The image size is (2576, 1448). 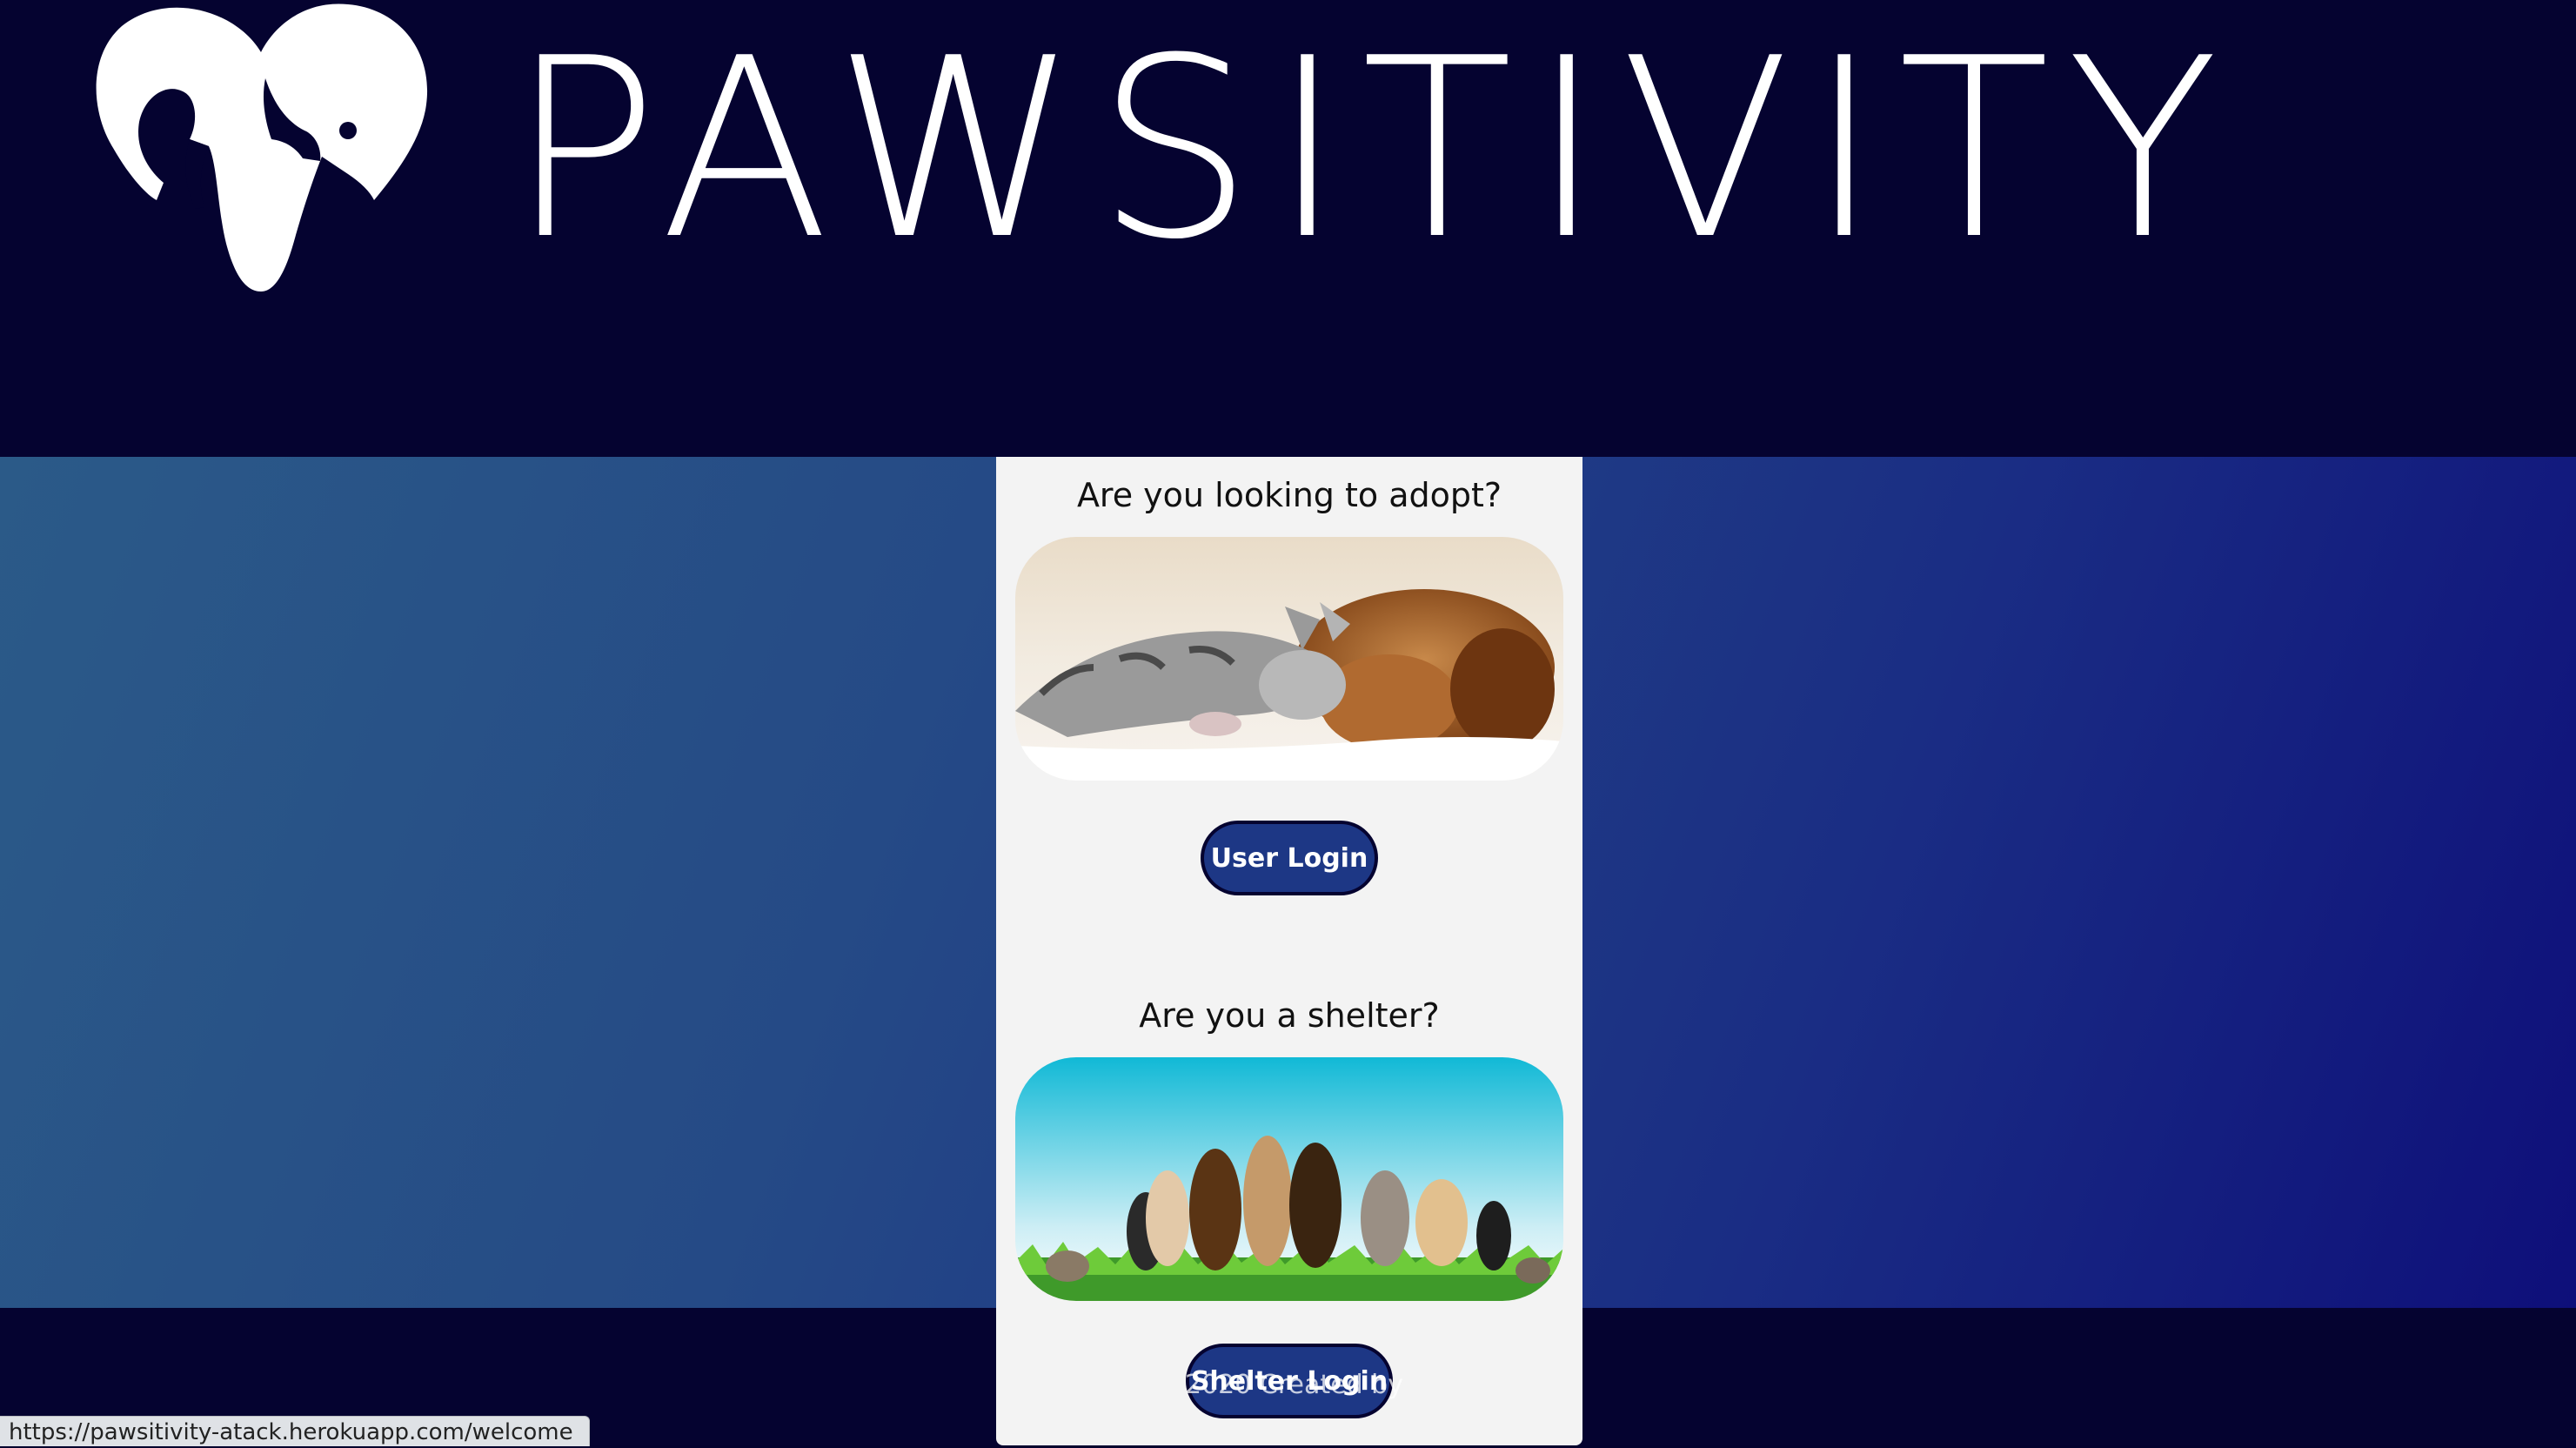 I want to click on shelter-question-heading: Are you a shelter?, so click(x=1289, y=1015).